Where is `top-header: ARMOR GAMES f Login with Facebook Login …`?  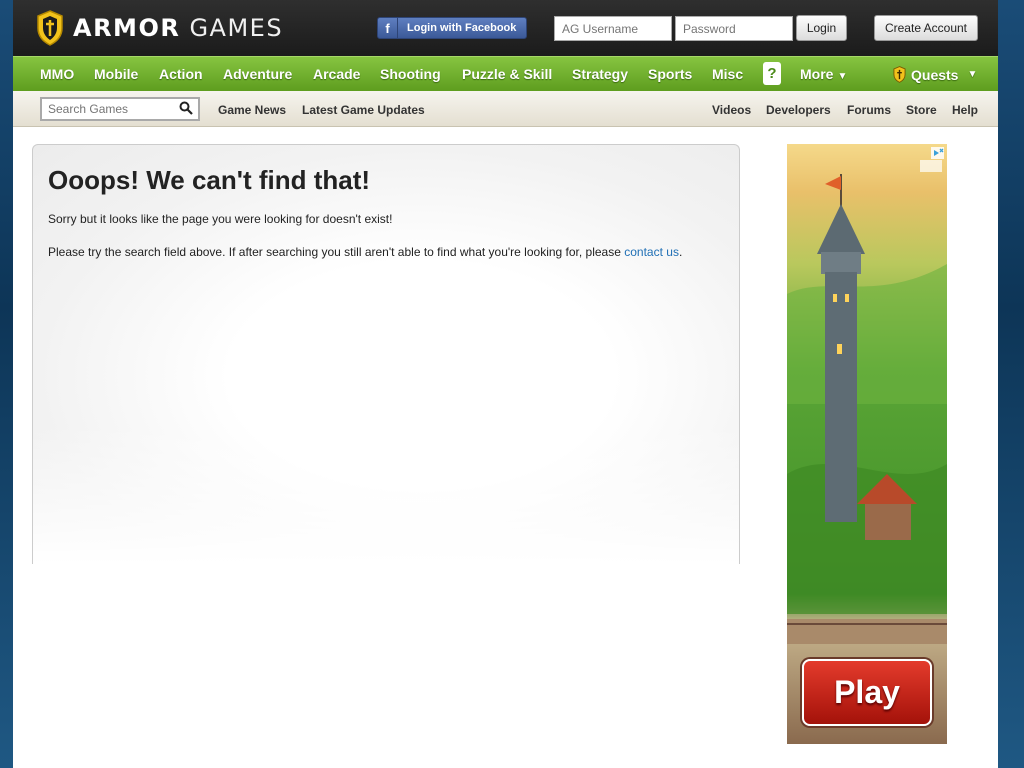
top-header: ARMOR GAMES f Login with Facebook Login … is located at coordinates (505, 28).